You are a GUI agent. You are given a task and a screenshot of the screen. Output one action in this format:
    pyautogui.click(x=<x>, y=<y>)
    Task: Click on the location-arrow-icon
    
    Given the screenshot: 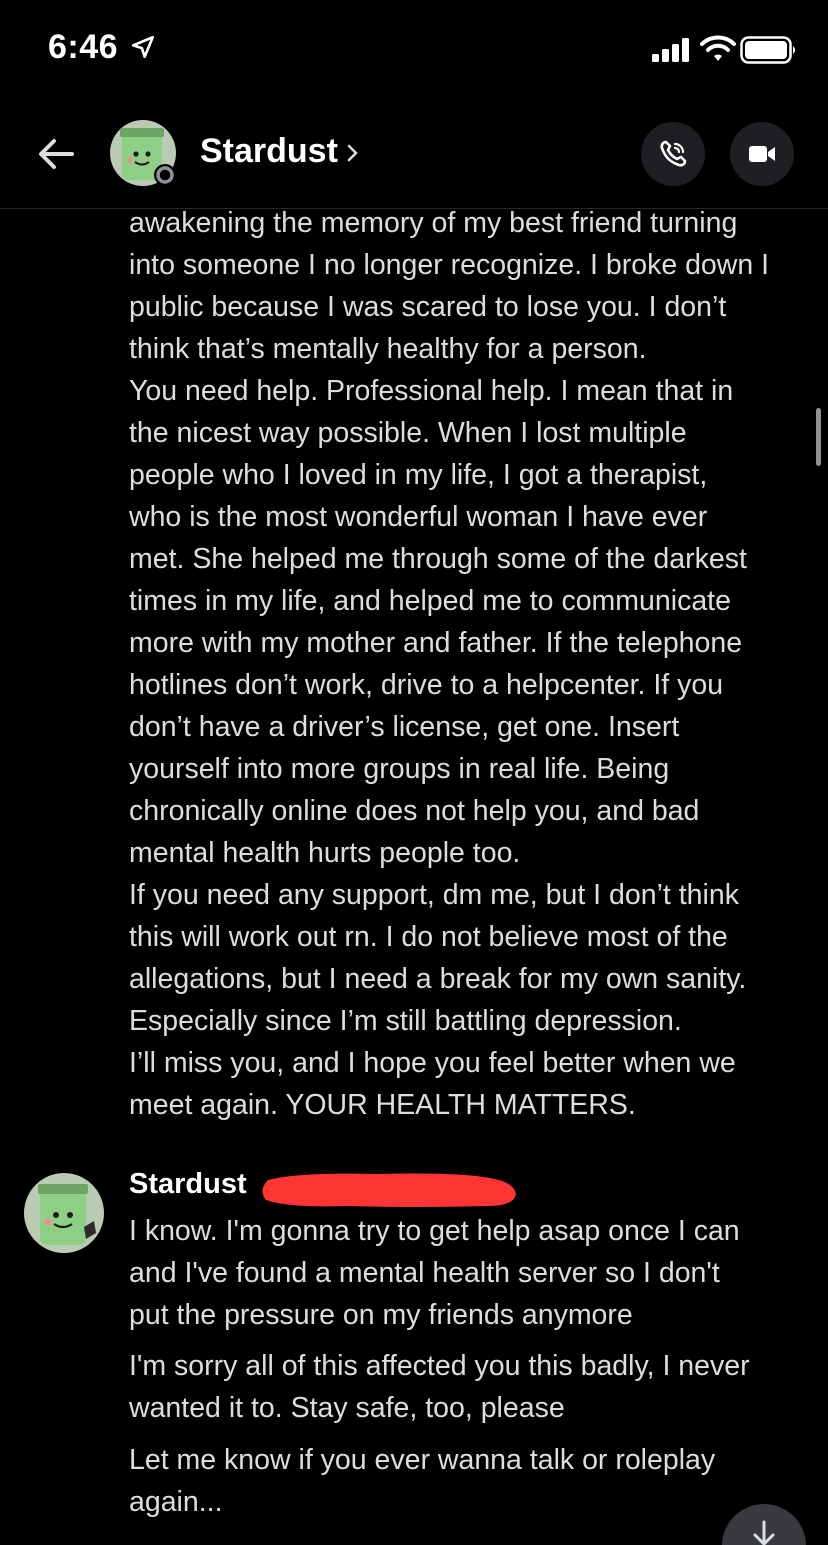 What is the action you would take?
    pyautogui.click(x=143, y=47)
    